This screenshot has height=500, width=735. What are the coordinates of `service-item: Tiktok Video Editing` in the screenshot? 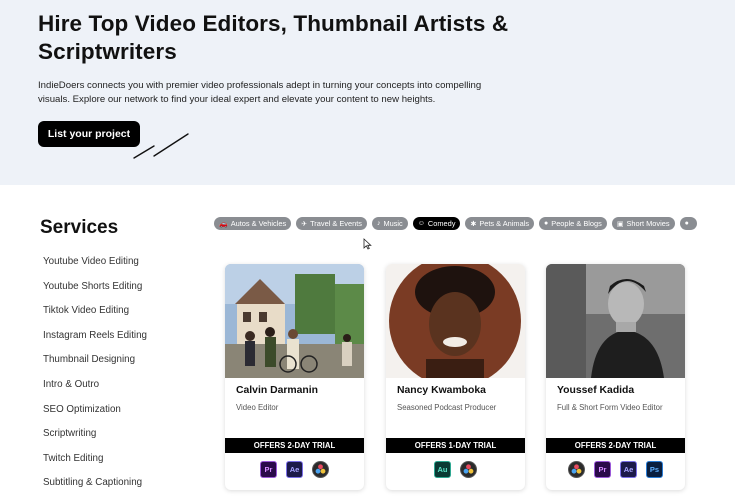 It's located at (95, 313).